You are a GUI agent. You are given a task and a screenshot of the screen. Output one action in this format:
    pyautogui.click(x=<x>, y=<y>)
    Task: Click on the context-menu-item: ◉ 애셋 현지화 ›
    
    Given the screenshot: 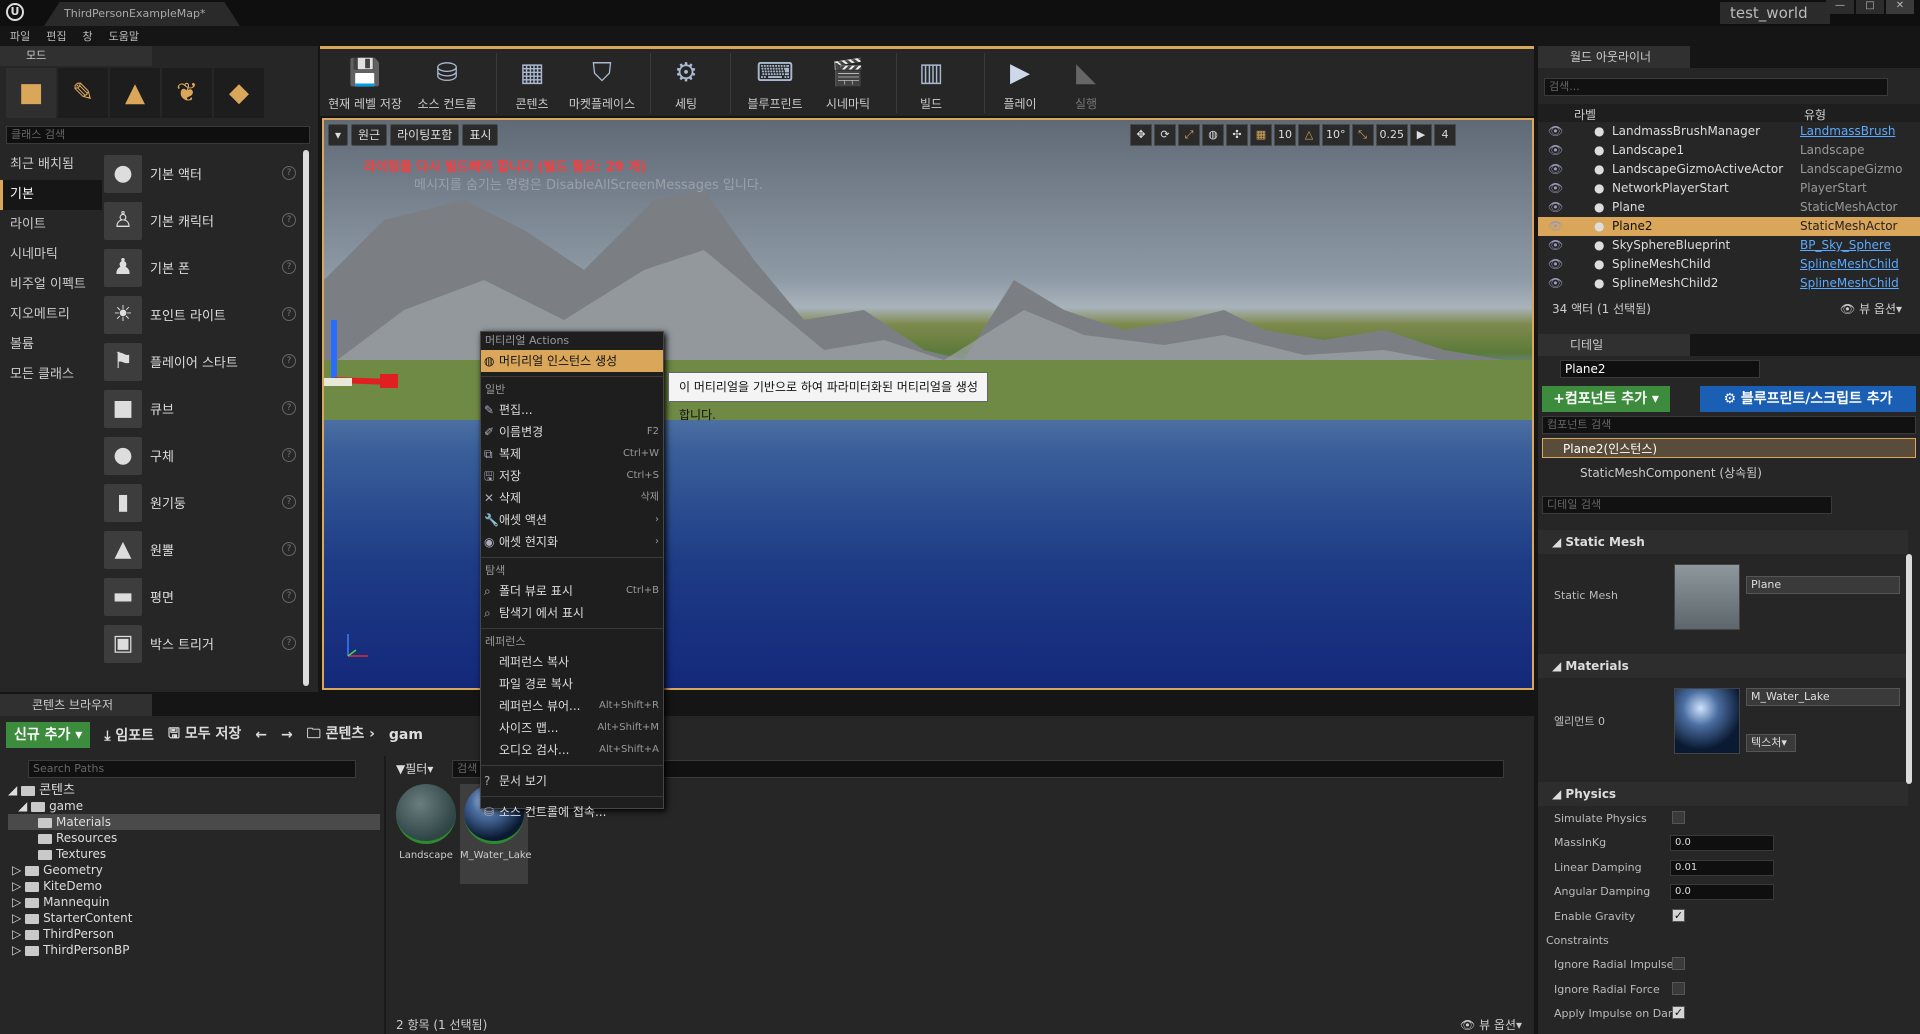 What is the action you would take?
    pyautogui.click(x=572, y=542)
    